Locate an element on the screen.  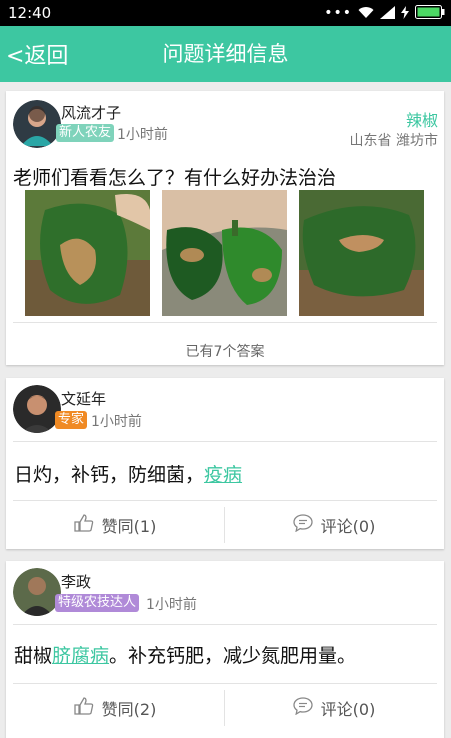
status-time: 12:40 is located at coordinates (30, 13).